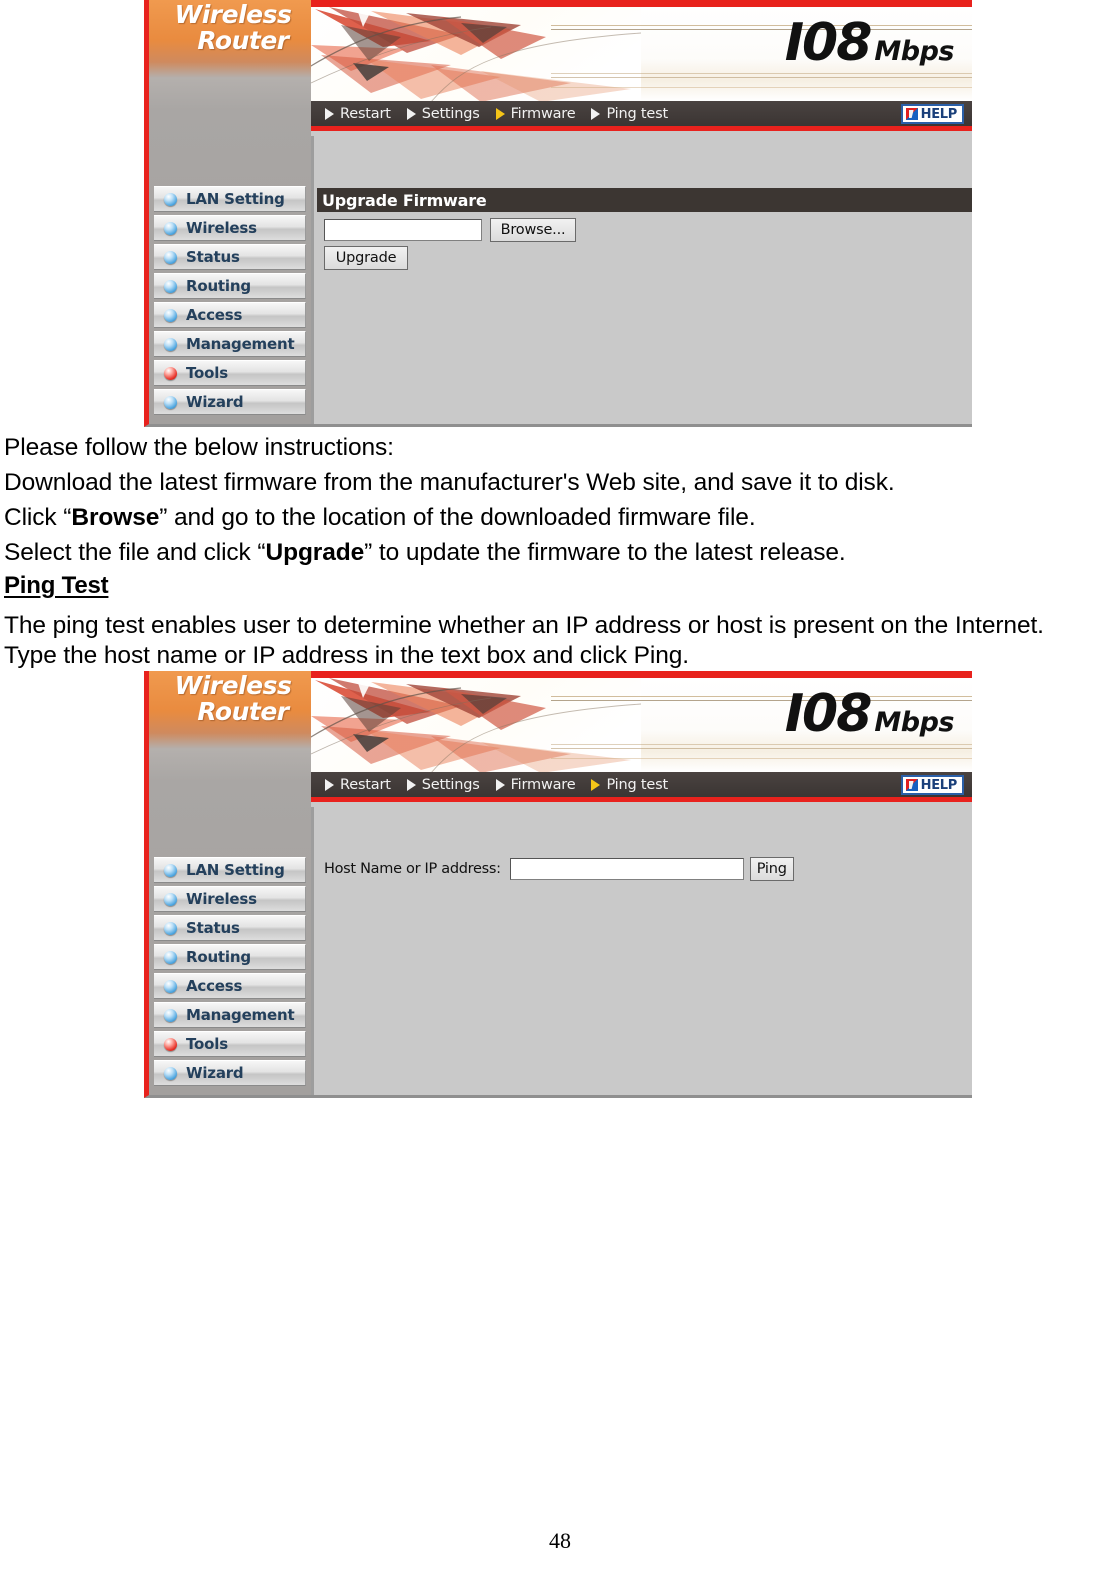 Image resolution: width=1120 pixels, height=1572 pixels. Describe the element at coordinates (170, 1044) in the screenshot. I see `bullet-icon-active` at that location.